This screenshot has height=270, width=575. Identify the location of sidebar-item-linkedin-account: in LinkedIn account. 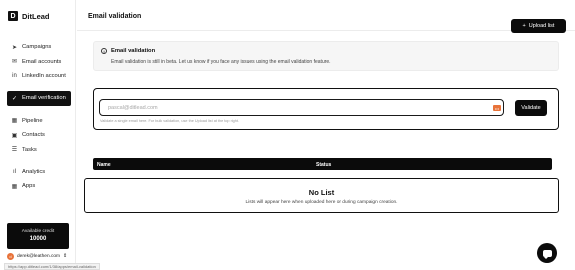
(39, 76).